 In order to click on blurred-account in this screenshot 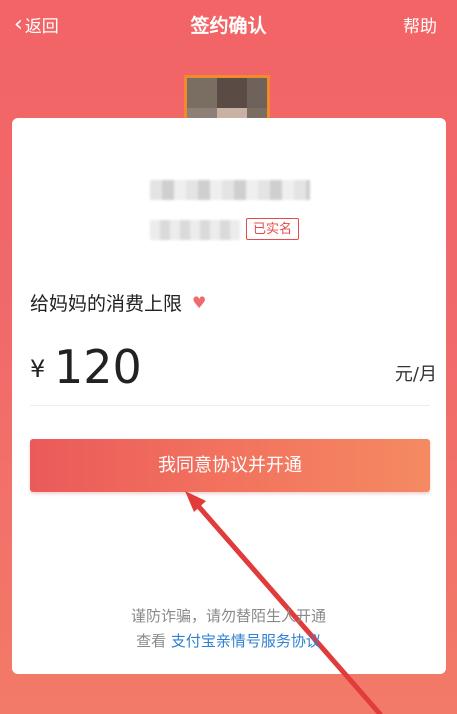, I will do `click(195, 230)`.